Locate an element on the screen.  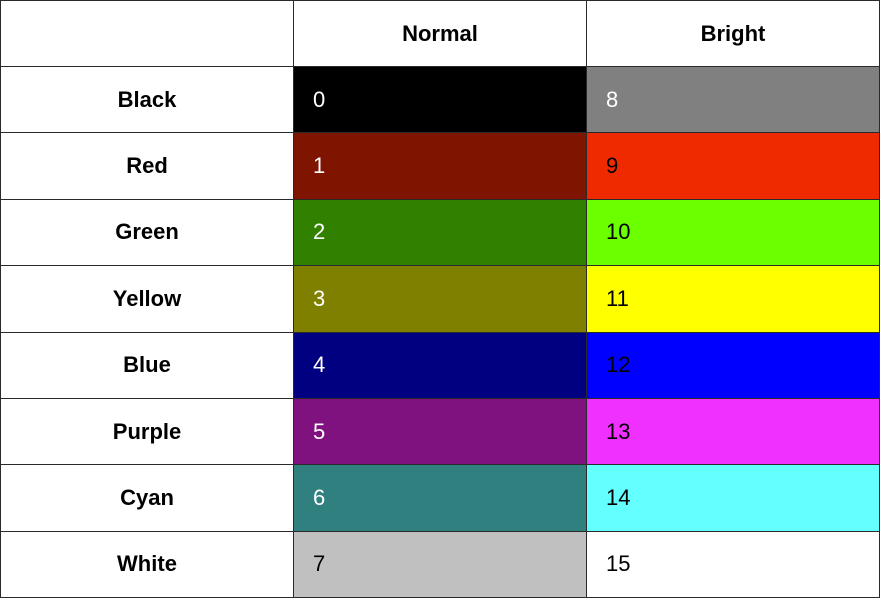
table-row: Cyan 6 14 is located at coordinates (440, 498).